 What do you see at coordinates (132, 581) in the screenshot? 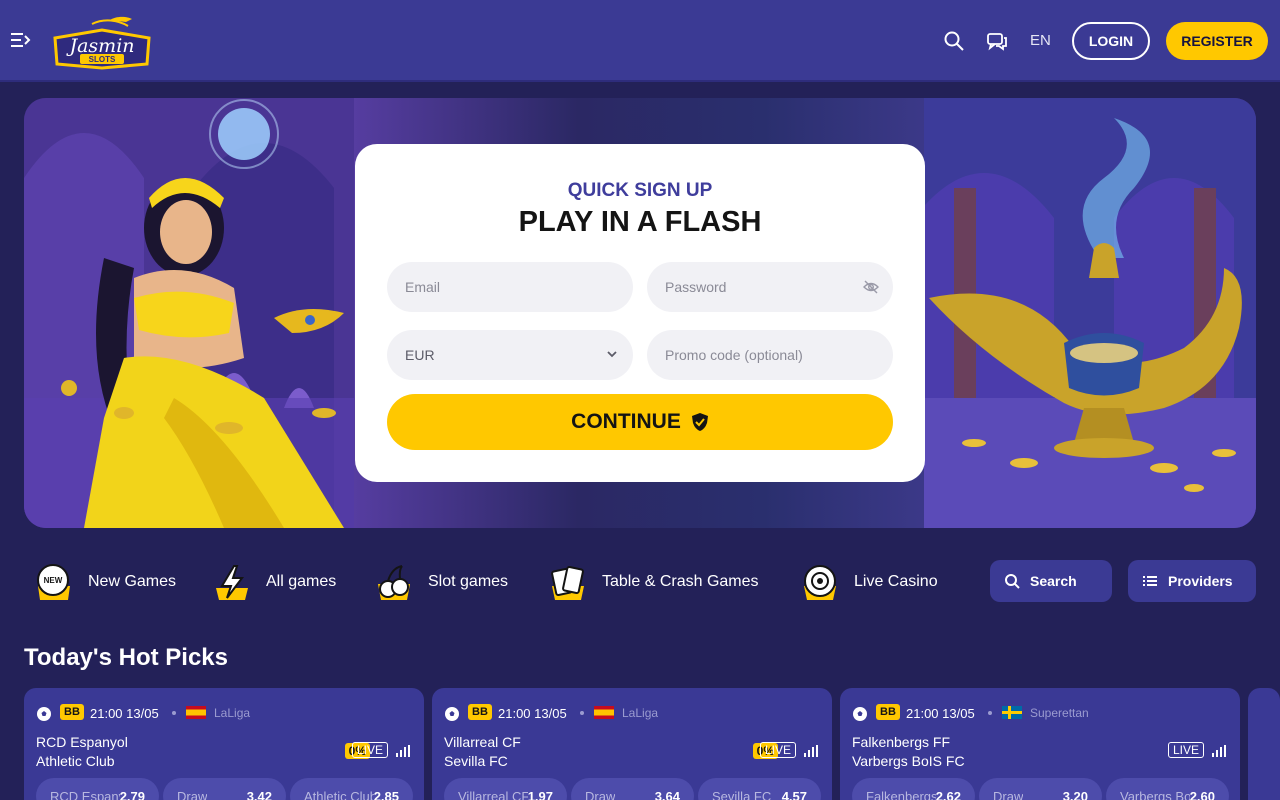
I see `category-label: New Games` at bounding box center [132, 581].